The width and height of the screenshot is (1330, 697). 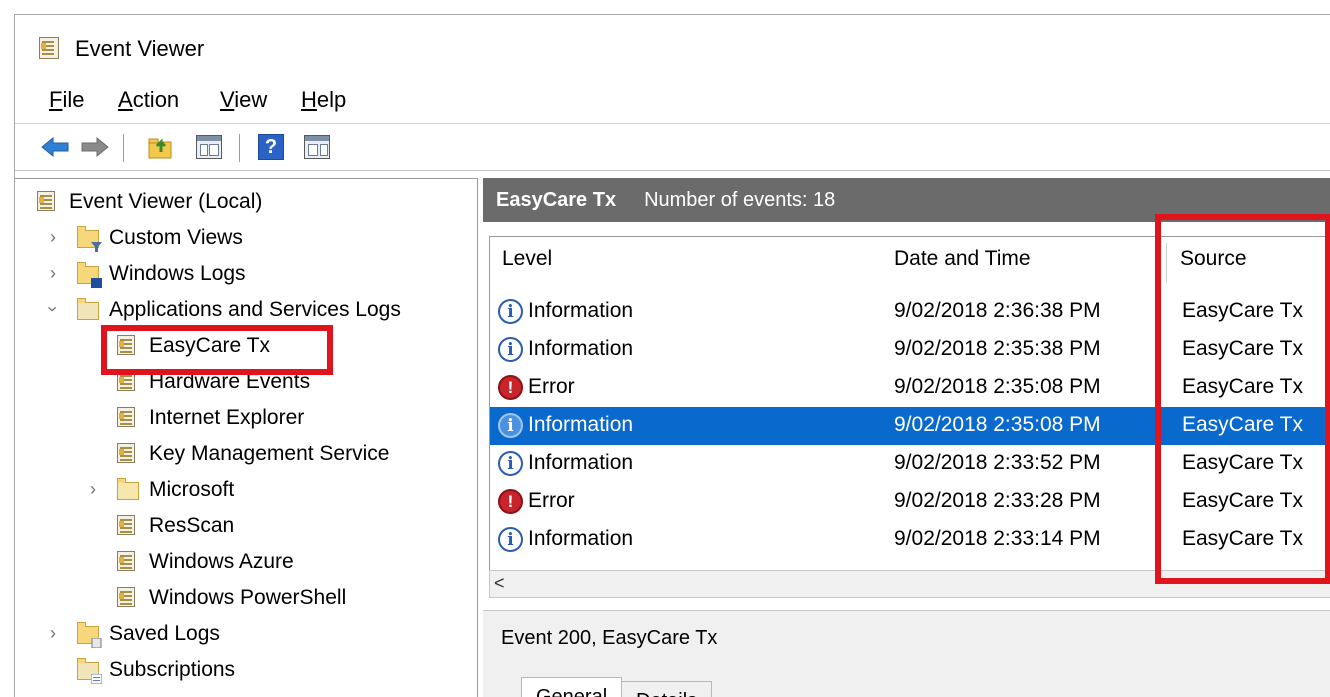 I want to click on tree-item-label: Microsoft, so click(x=192, y=489).